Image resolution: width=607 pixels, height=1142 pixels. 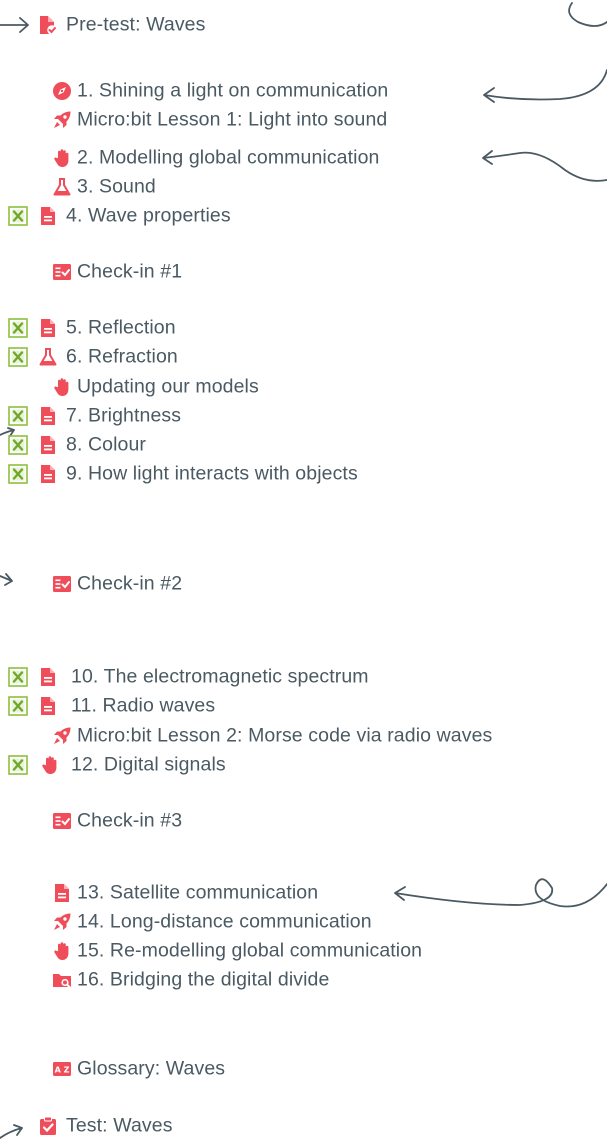 I want to click on item-checkin-3: Check-in #3, so click(x=303, y=821).